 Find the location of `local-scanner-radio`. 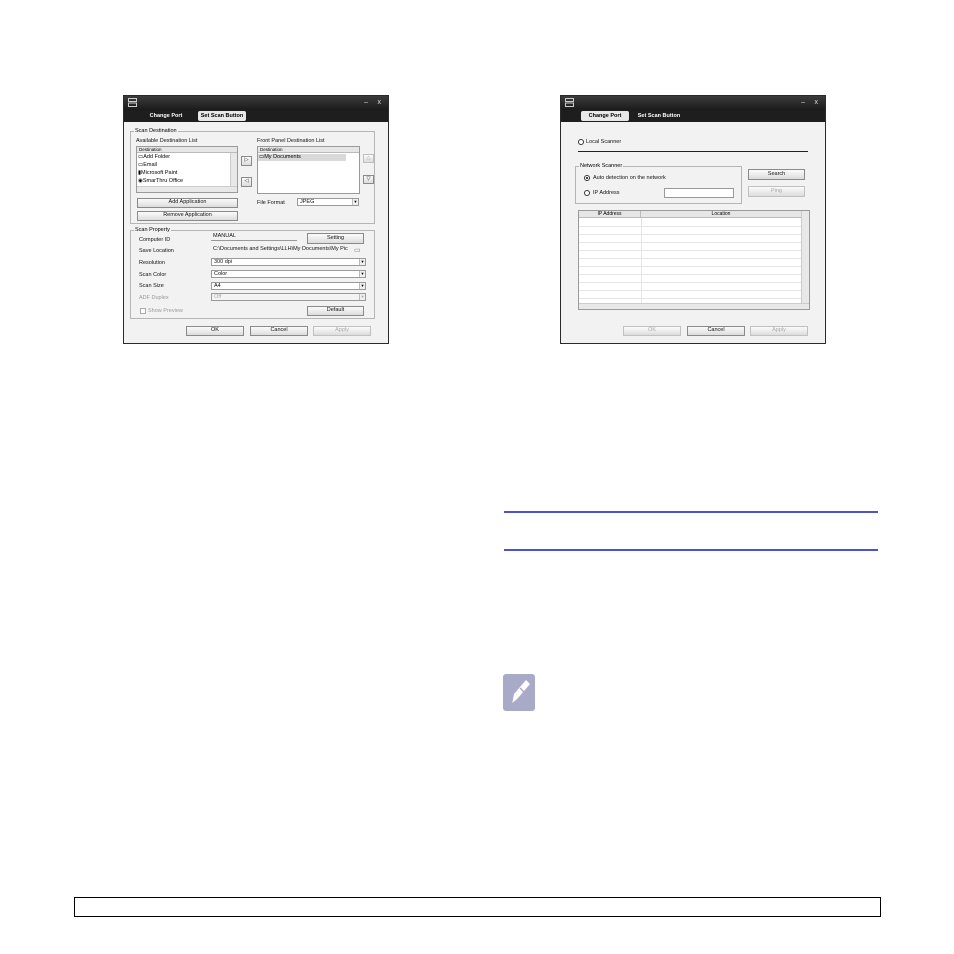

local-scanner-radio is located at coordinates (581, 142).